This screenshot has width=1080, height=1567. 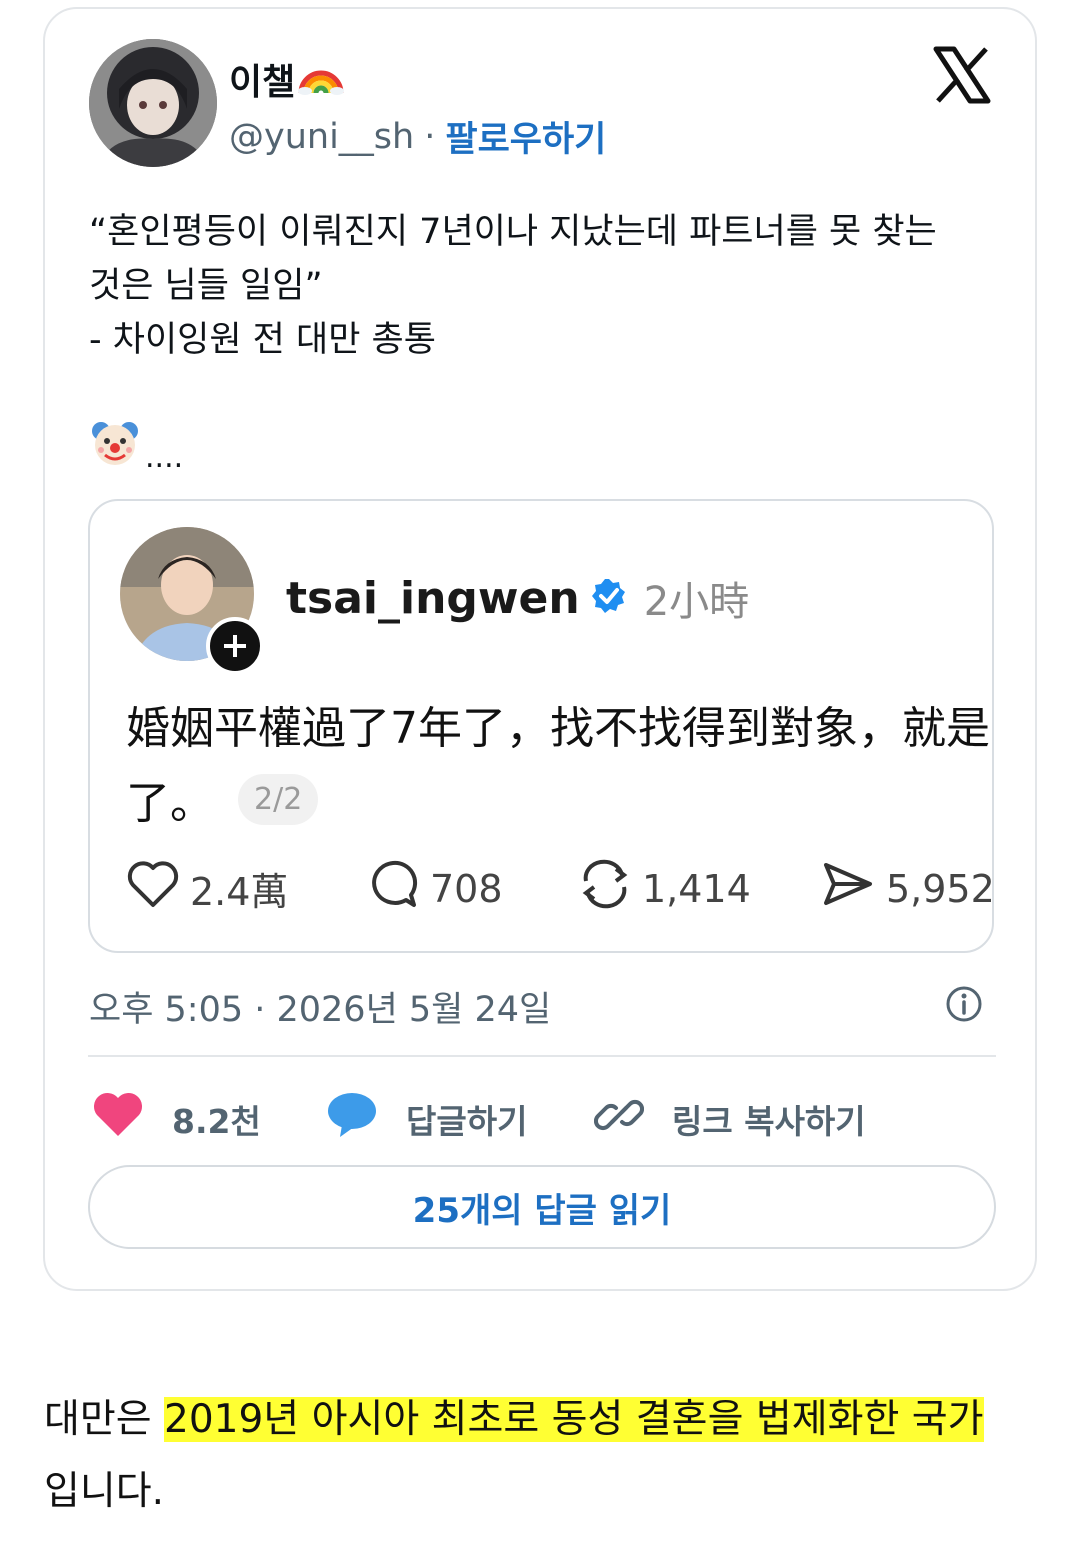 What do you see at coordinates (940, 888) in the screenshot?
I see `shares-count: 5,952` at bounding box center [940, 888].